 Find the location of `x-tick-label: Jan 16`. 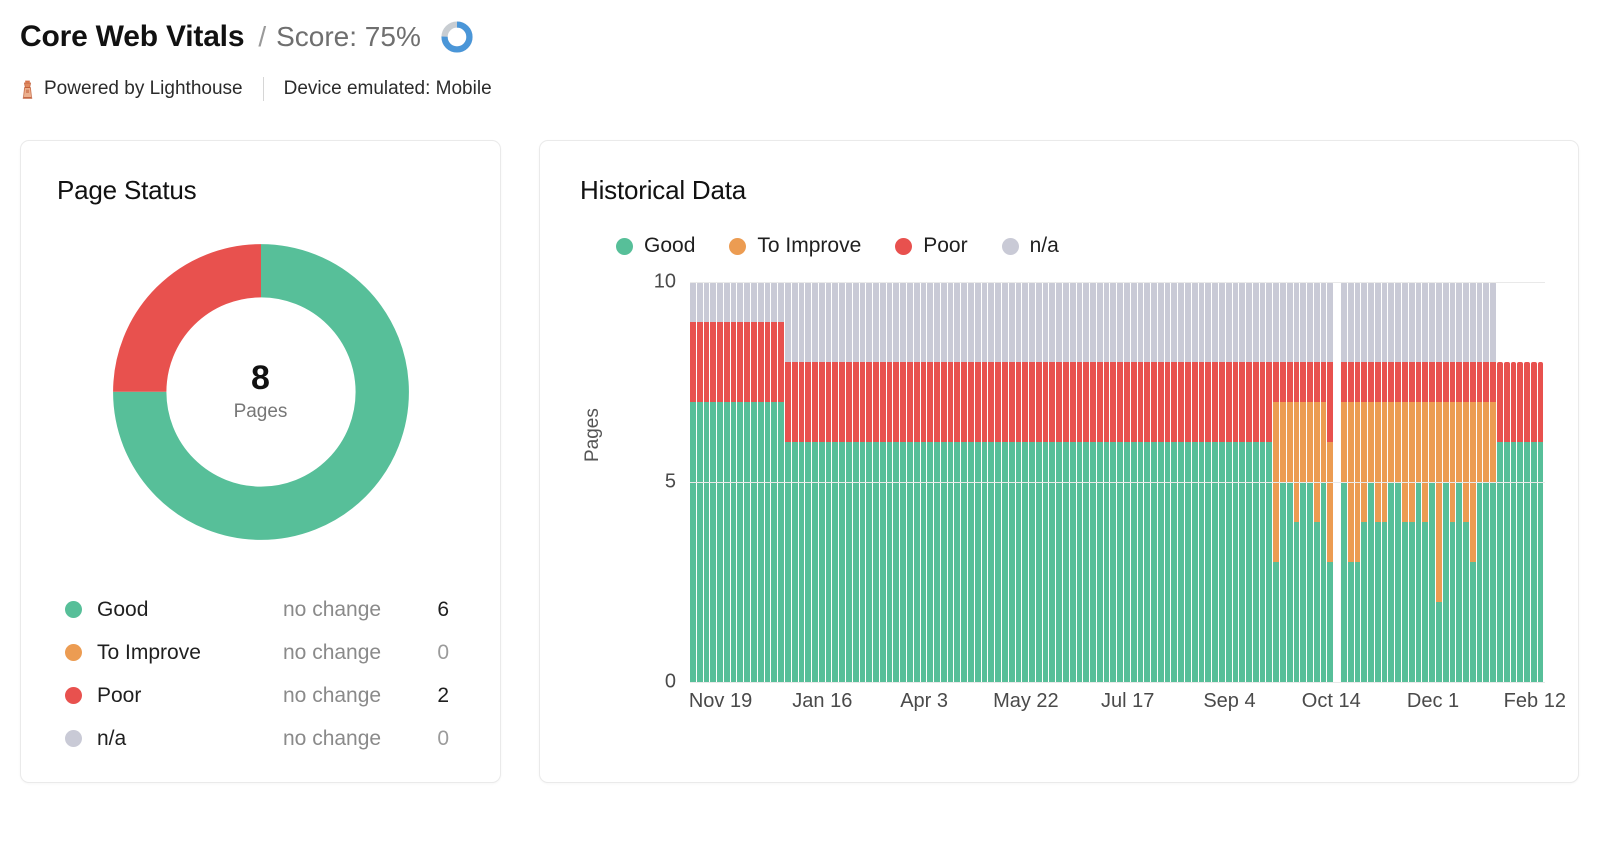

x-tick-label: Jan 16 is located at coordinates (822, 701).